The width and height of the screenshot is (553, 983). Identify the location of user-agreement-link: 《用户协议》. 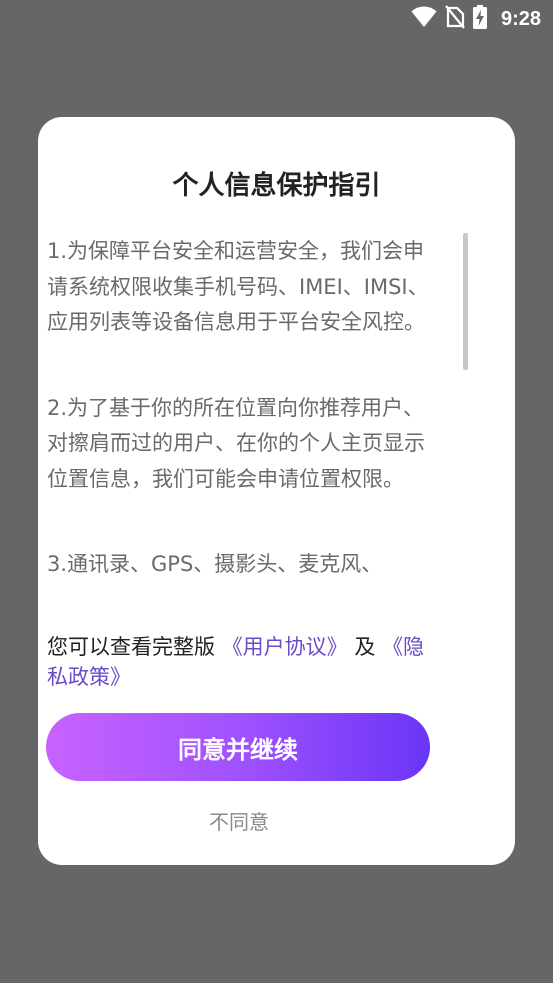
(285, 647).